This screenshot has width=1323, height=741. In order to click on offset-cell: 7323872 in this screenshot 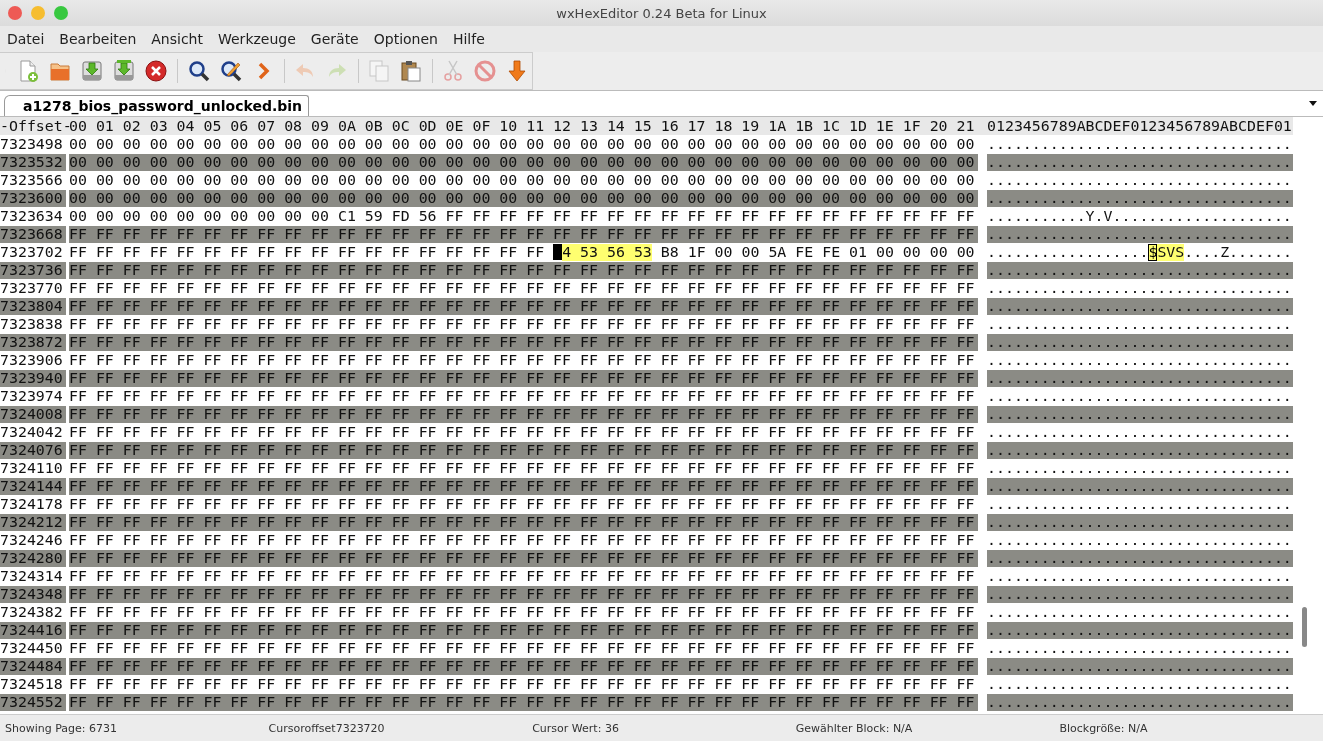, I will do `click(33, 342)`.